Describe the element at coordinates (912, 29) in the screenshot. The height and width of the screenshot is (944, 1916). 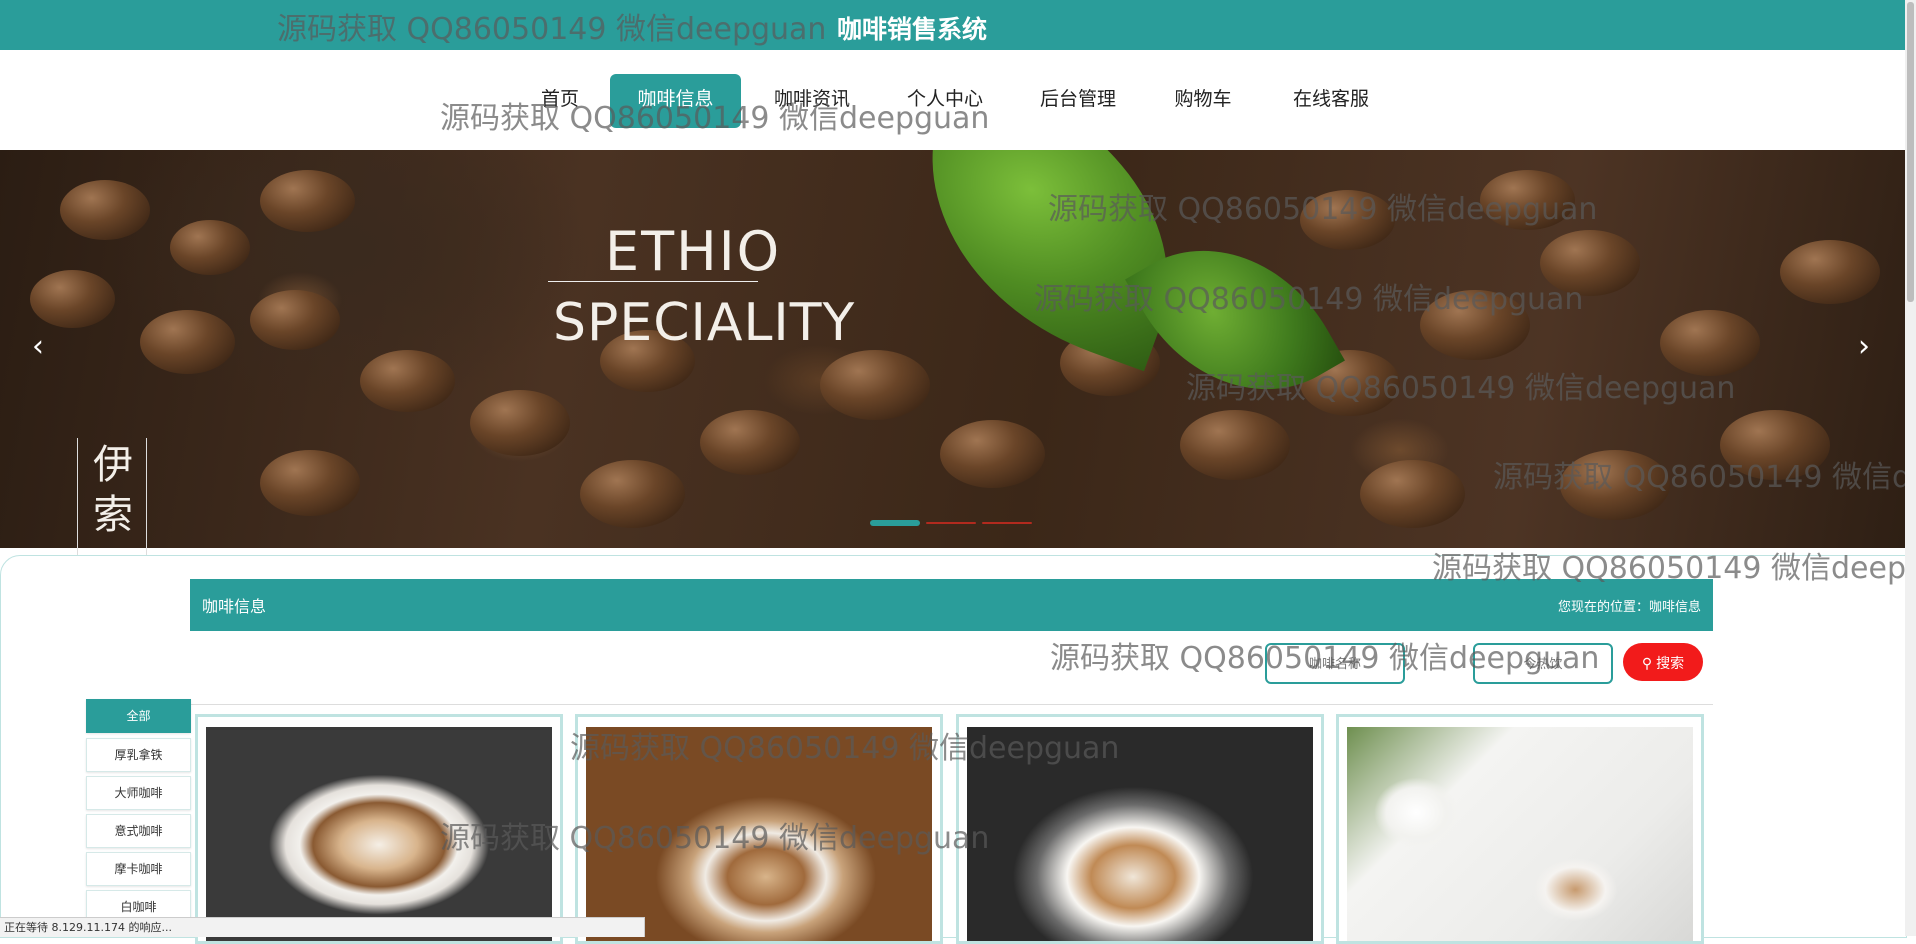
I see `site-title: 咖啡销售系统` at that location.